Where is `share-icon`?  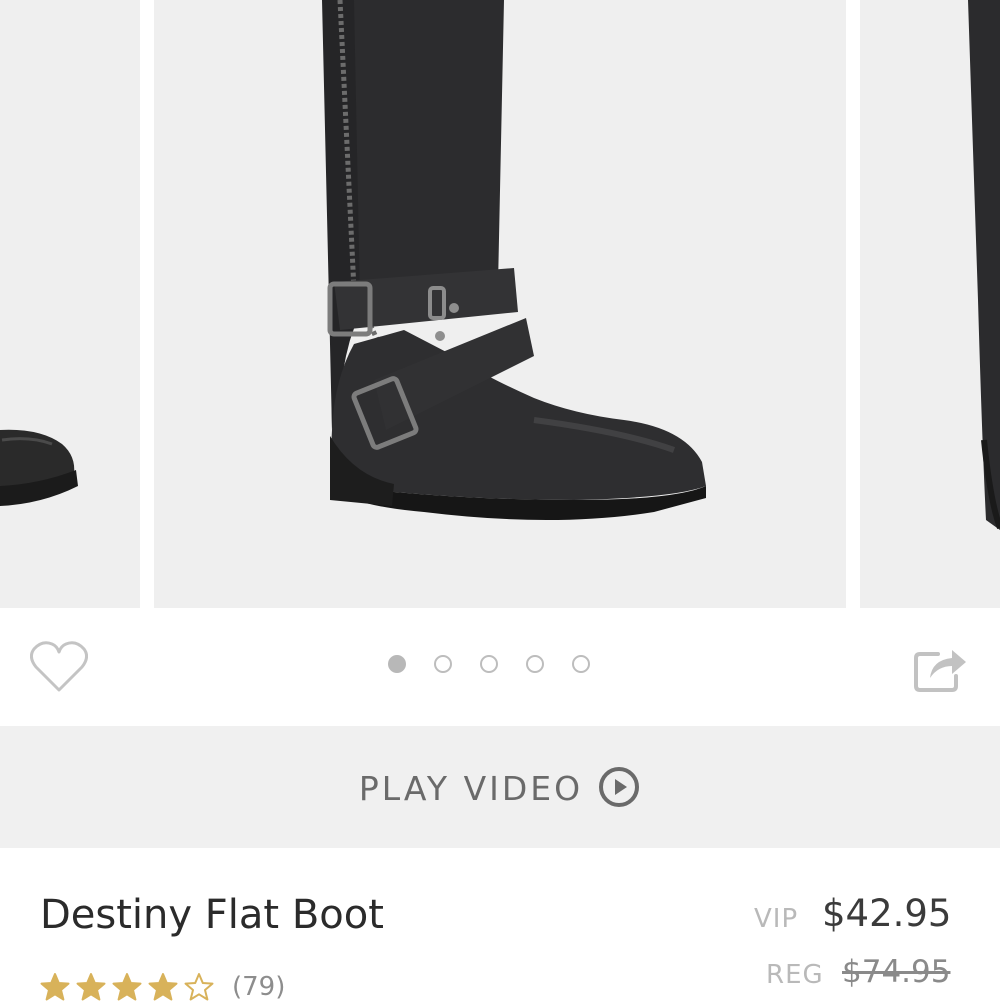 share-icon is located at coordinates (940, 671).